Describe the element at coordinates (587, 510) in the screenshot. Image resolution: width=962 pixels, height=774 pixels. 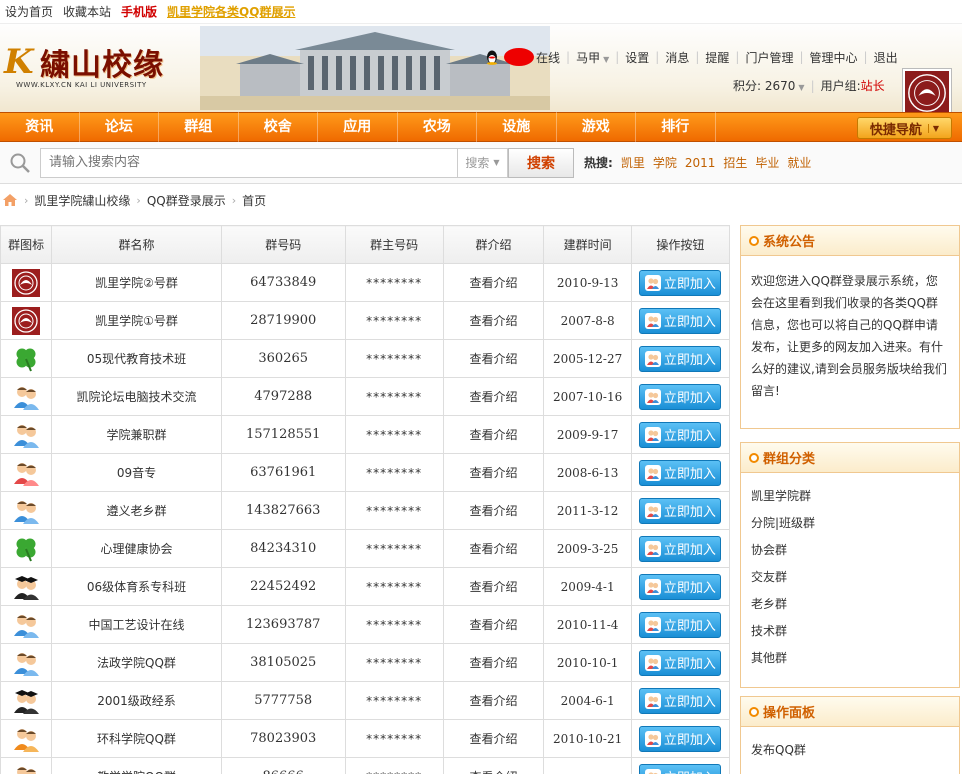
I see `created-date: 2011-3-12` at that location.